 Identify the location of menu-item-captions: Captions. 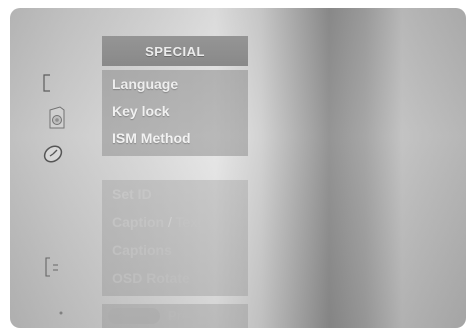
(142, 250).